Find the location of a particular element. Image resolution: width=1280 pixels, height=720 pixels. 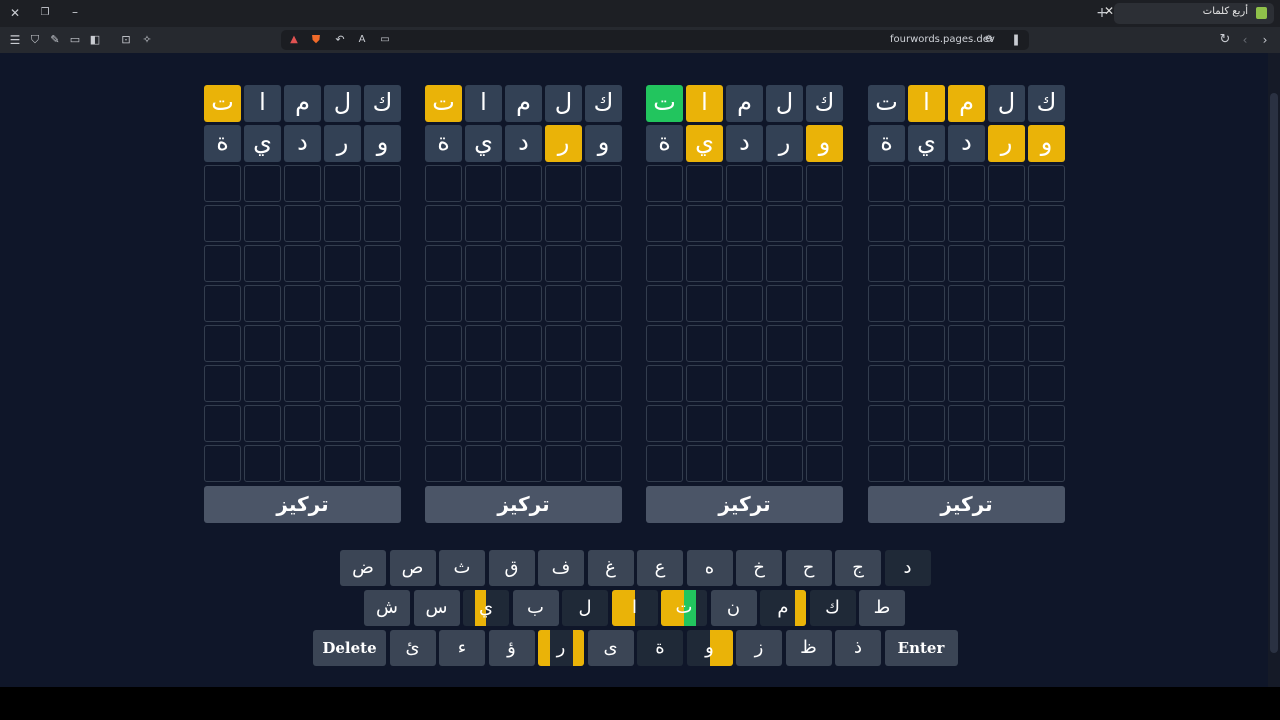

letter-key: ظ is located at coordinates (808, 648).